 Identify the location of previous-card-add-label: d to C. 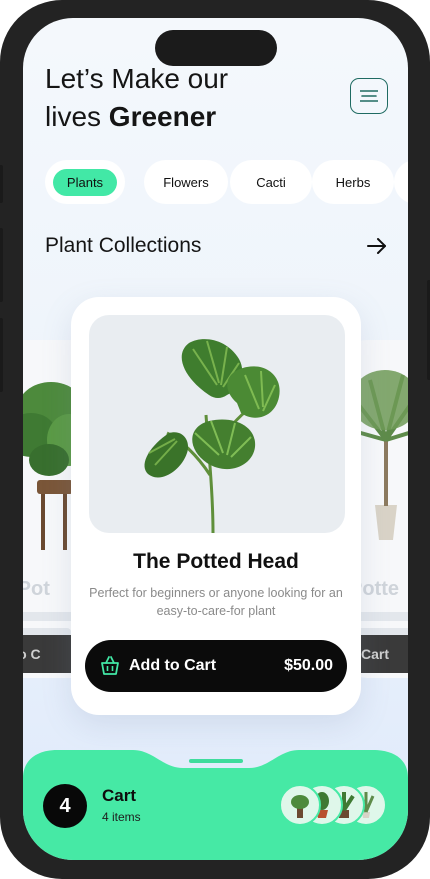
(32, 654).